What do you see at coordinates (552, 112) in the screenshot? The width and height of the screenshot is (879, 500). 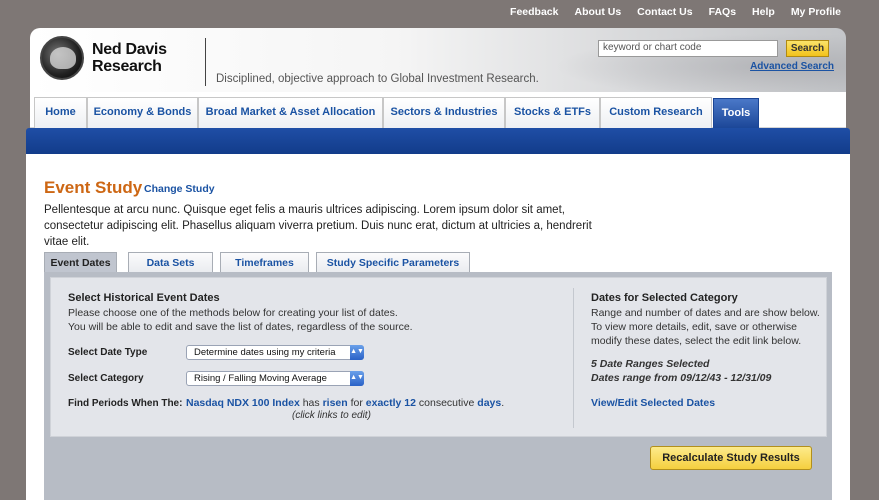 I see `nav-tab-stocks-etfs: Stocks & ETFs` at bounding box center [552, 112].